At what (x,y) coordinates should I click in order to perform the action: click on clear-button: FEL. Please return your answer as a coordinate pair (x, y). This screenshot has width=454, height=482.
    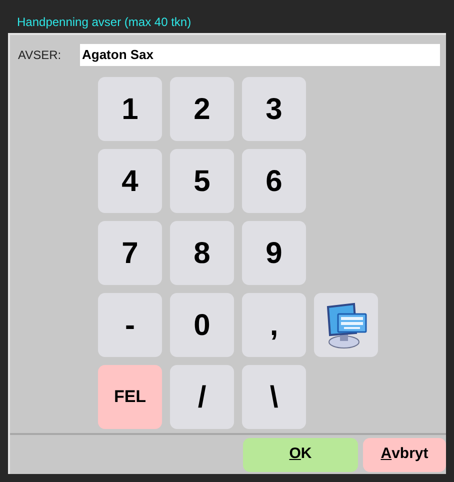
    Looking at the image, I should click on (130, 397).